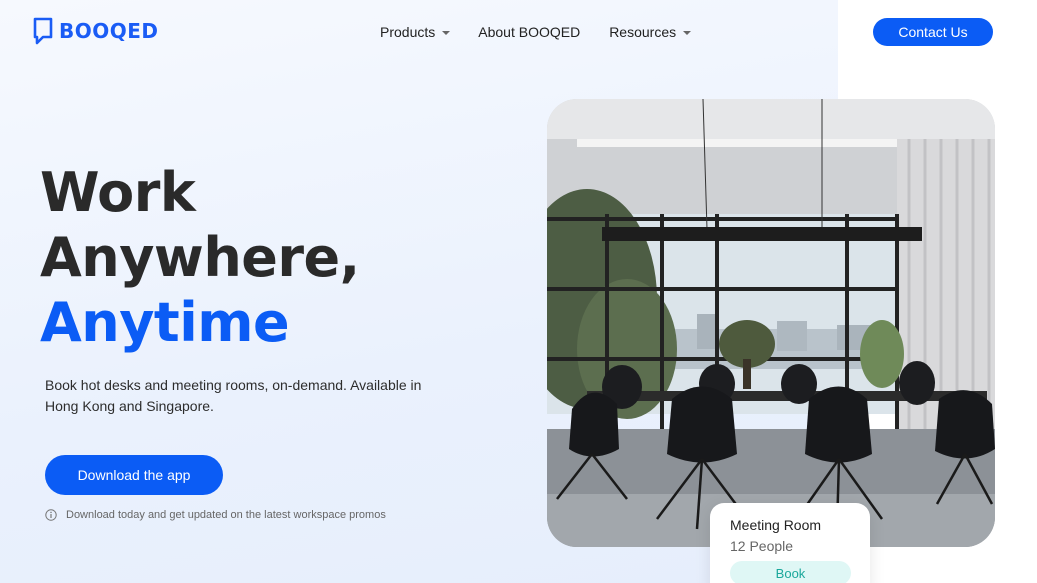 This screenshot has width=1037, height=583. I want to click on hero-title: Work Anywhere, Anytime, so click(200, 257).